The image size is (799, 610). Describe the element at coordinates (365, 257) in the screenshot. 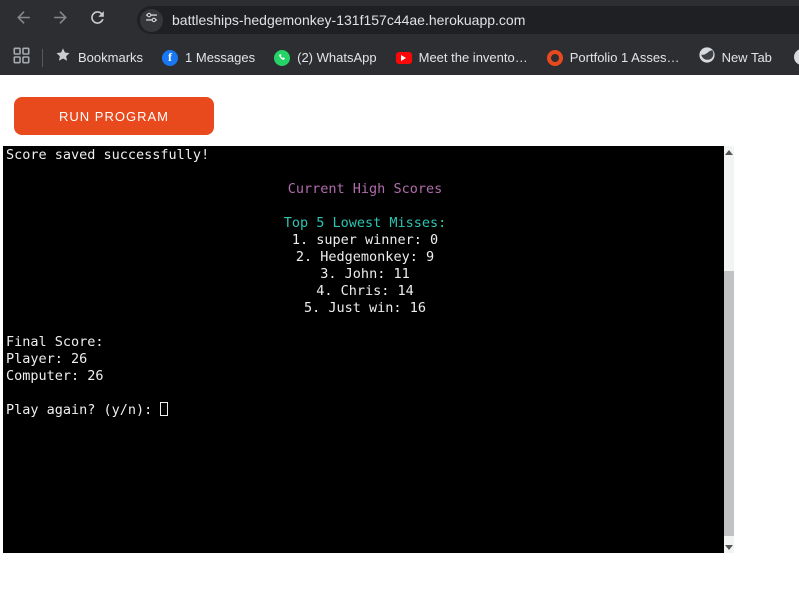

I see `terminal-line-rank-2: 2. Hedgemonkey: 9` at that location.